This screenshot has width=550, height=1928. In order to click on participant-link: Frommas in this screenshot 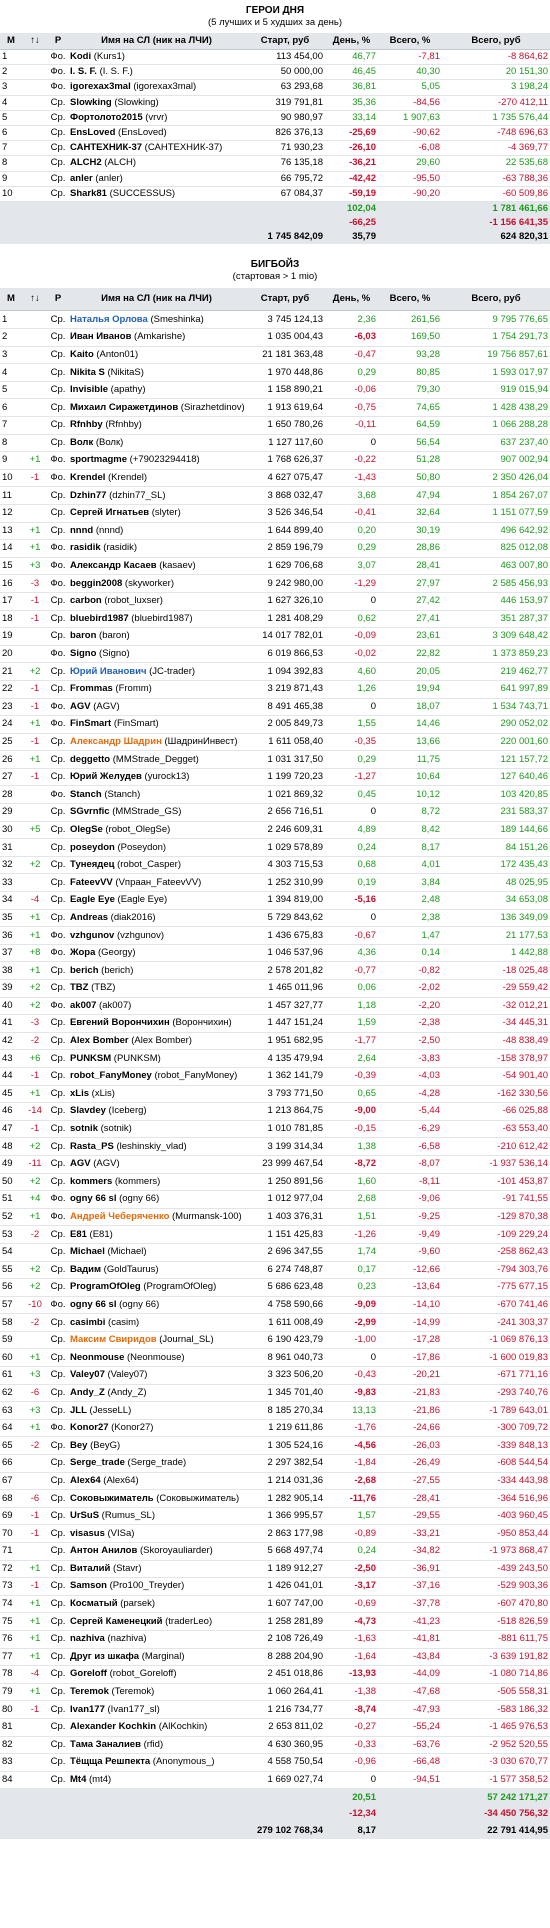, I will do `click(91, 688)`.